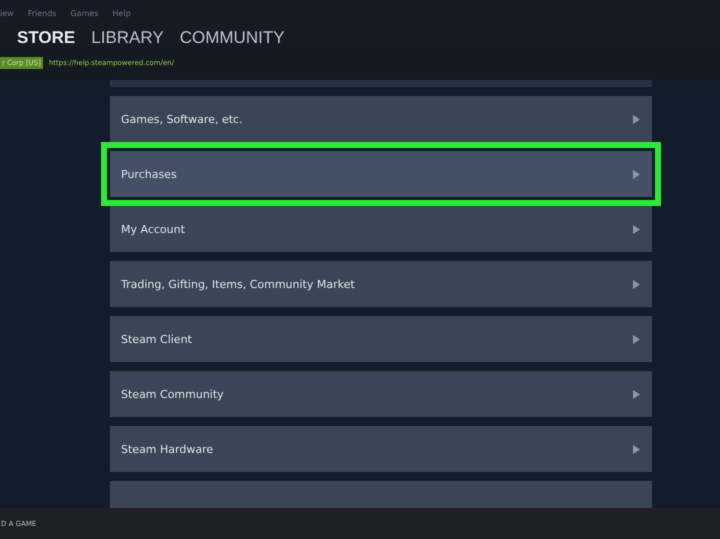  What do you see at coordinates (381, 83) in the screenshot?
I see `help-topic-row` at bounding box center [381, 83].